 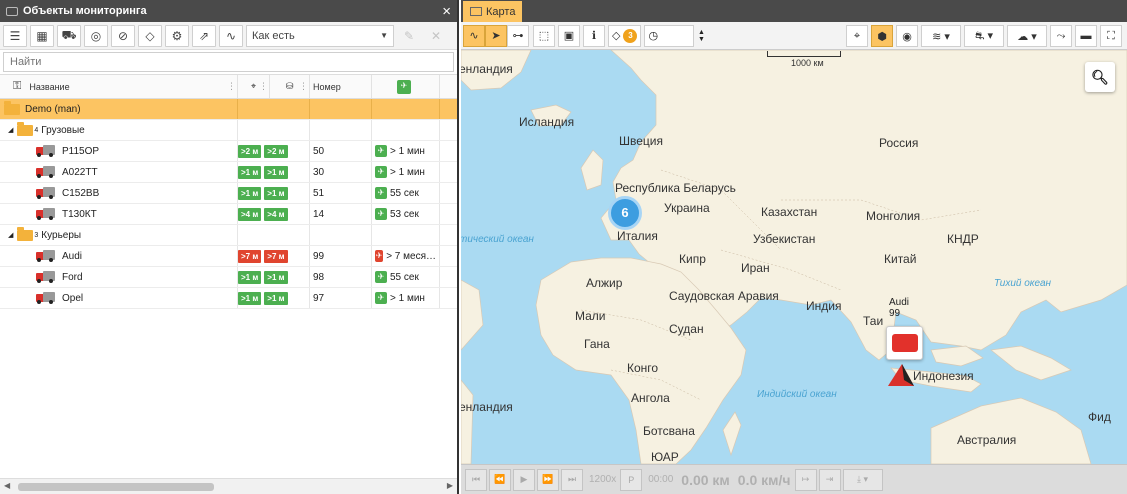 I want to click on table-row: Opel >1 м >1 м 97 ✈ > 1 мин, so click(x=228, y=298).